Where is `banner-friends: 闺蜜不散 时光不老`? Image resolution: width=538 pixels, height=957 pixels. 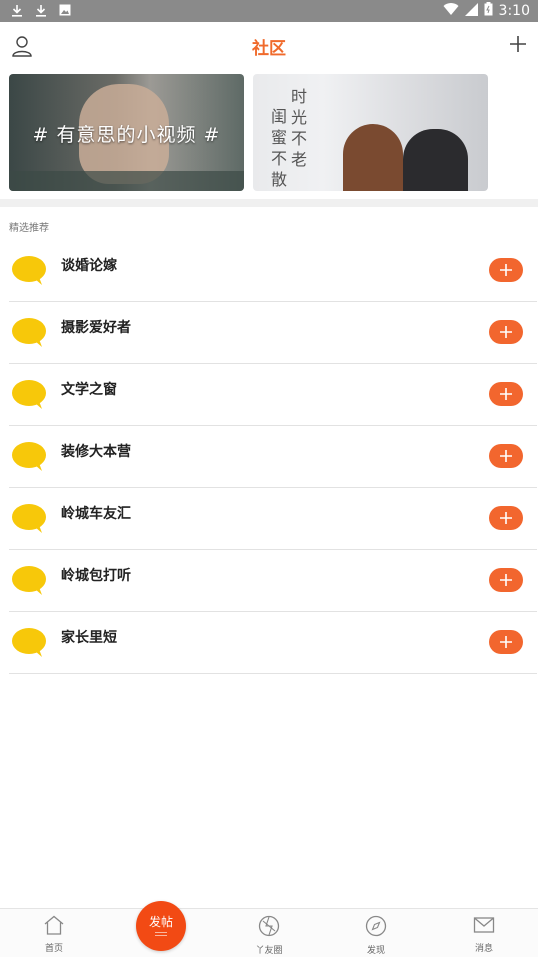
banner-friends: 闺蜜不散 时光不老 is located at coordinates (370, 132).